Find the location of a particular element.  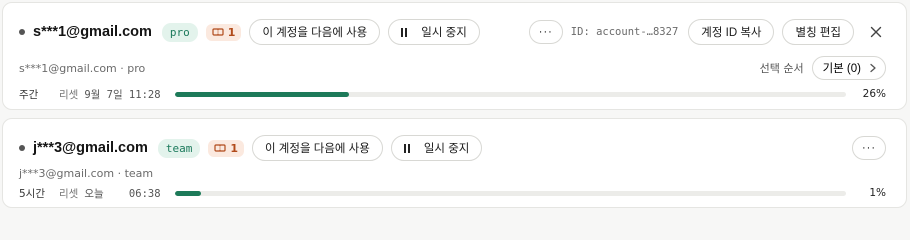

selection-order-select: 기본 (0) is located at coordinates (848, 68).